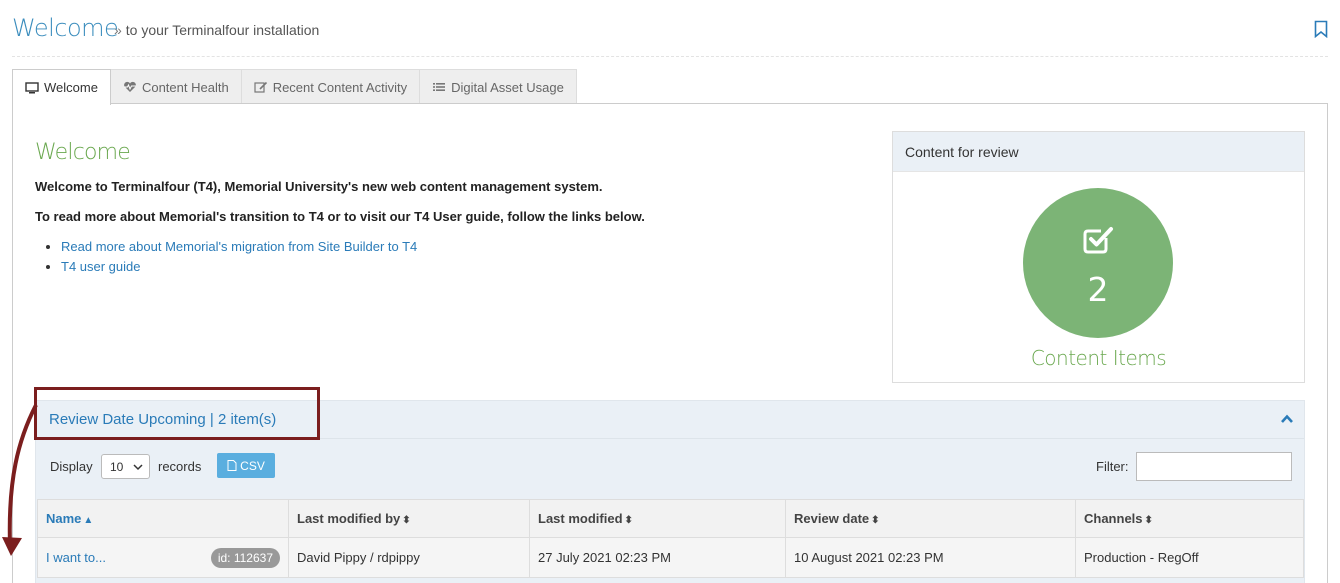 The image size is (1340, 583). I want to click on content-for-review-box: Content for review 2 Content Items, so click(1098, 257).